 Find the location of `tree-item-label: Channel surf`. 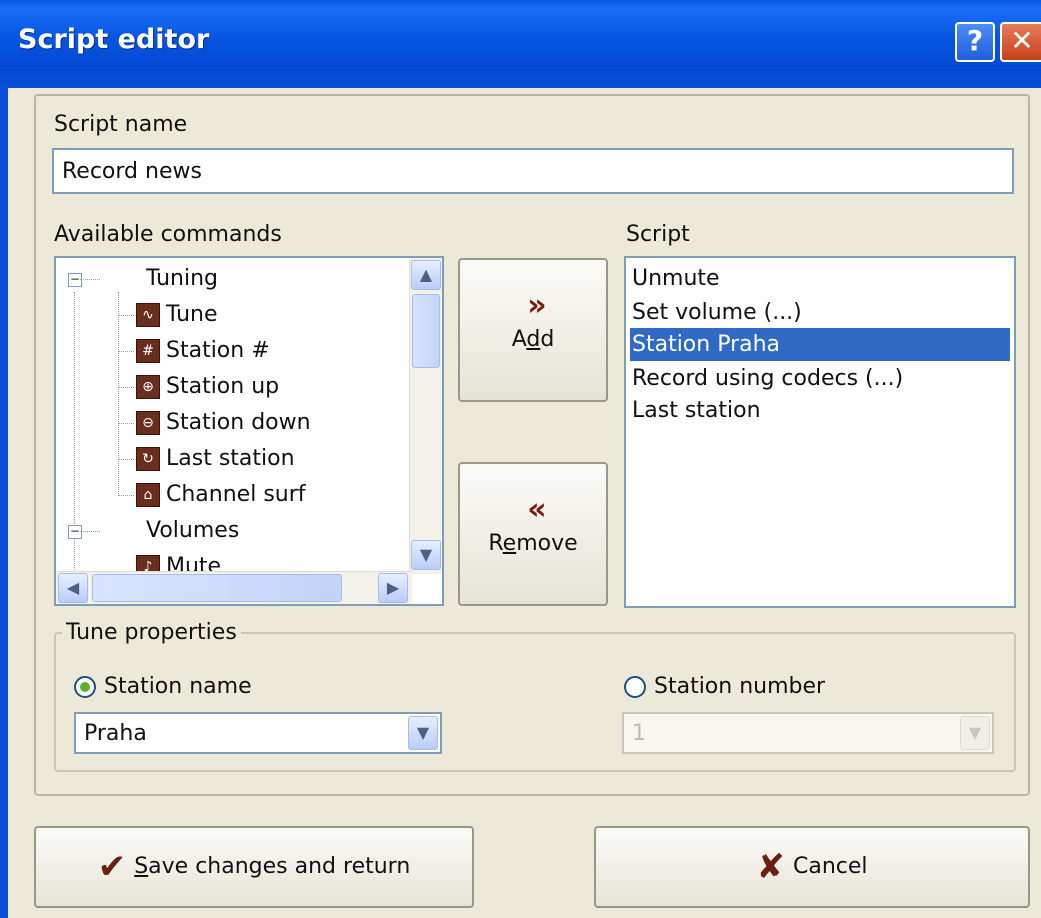

tree-item-label: Channel surf is located at coordinates (236, 494).